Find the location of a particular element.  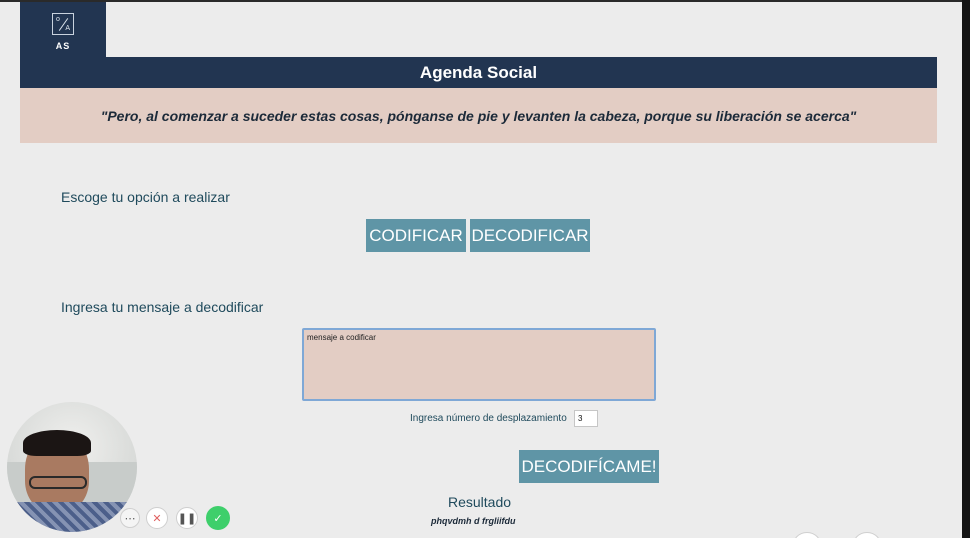

pause-recording-icon: ❚❚ is located at coordinates (187, 518).